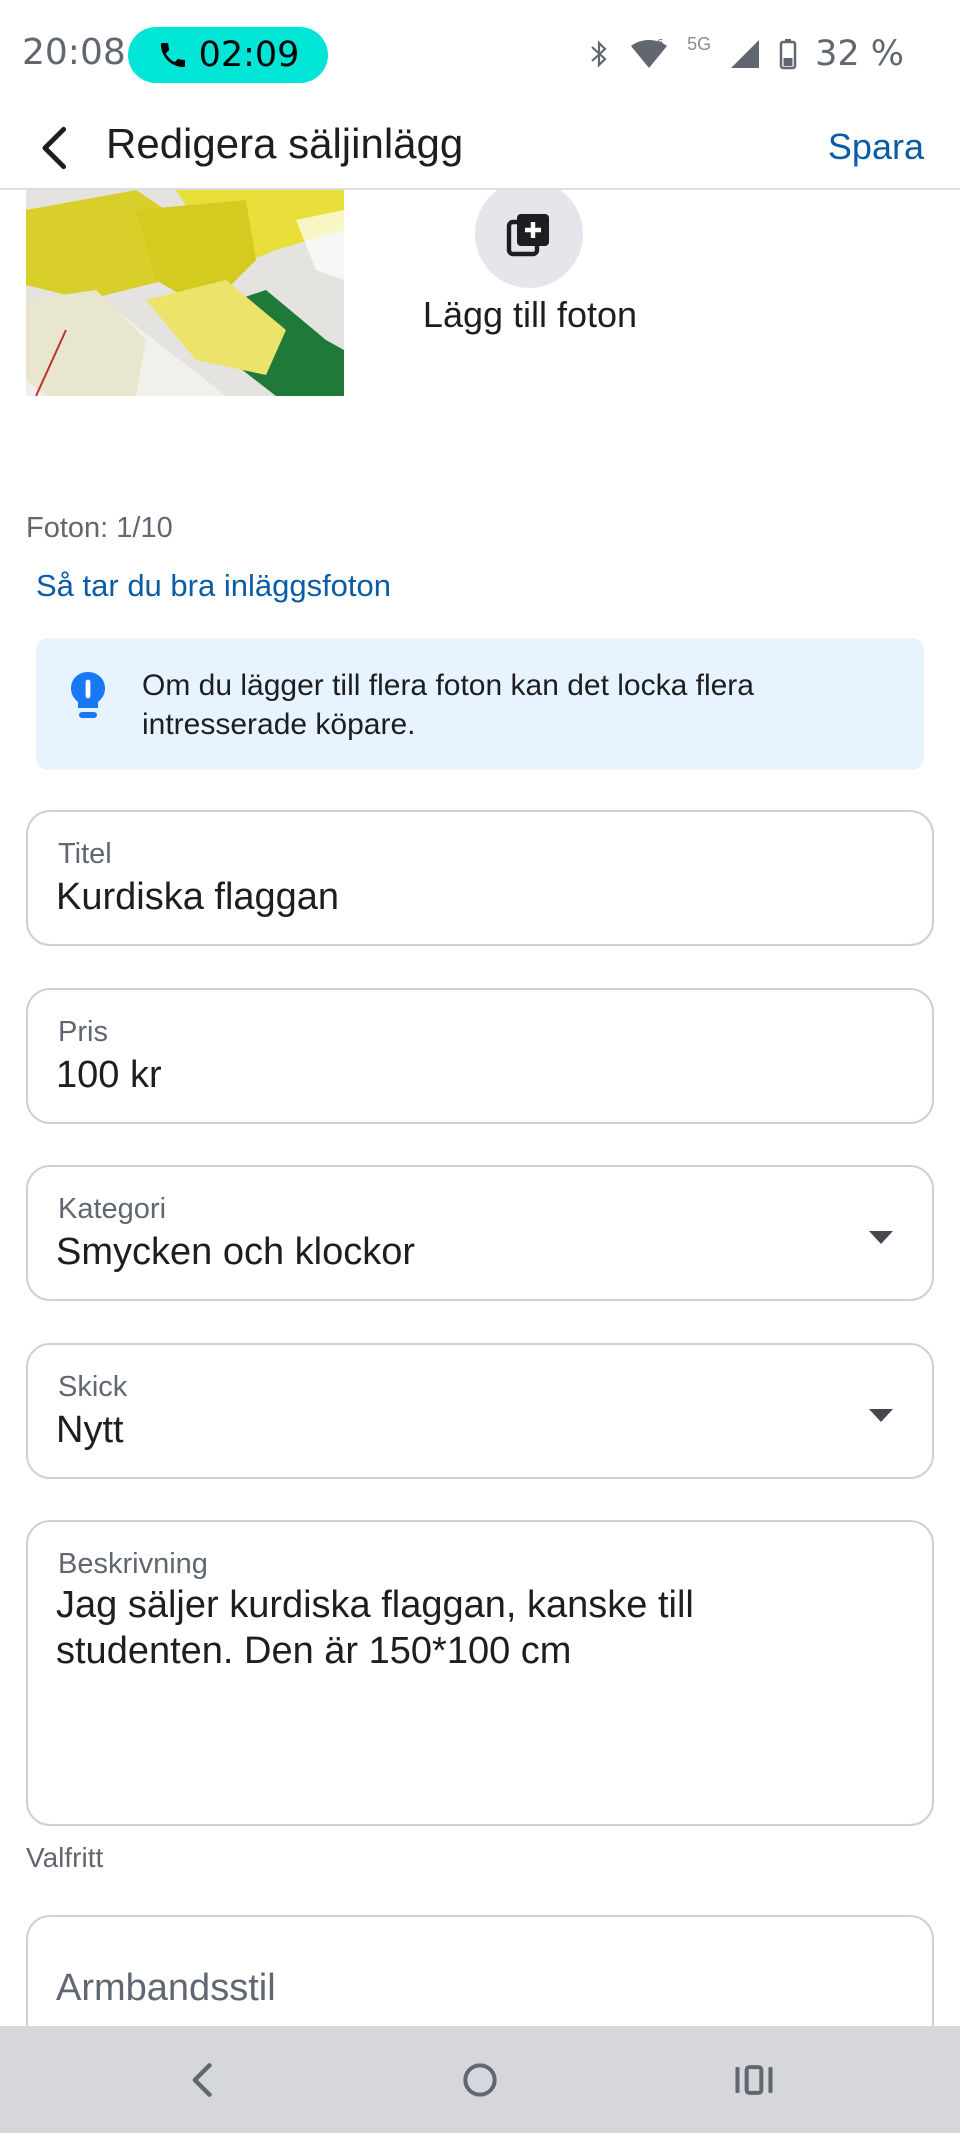  Describe the element at coordinates (236, 1252) in the screenshot. I see `category-value: Smycken och klockor` at that location.